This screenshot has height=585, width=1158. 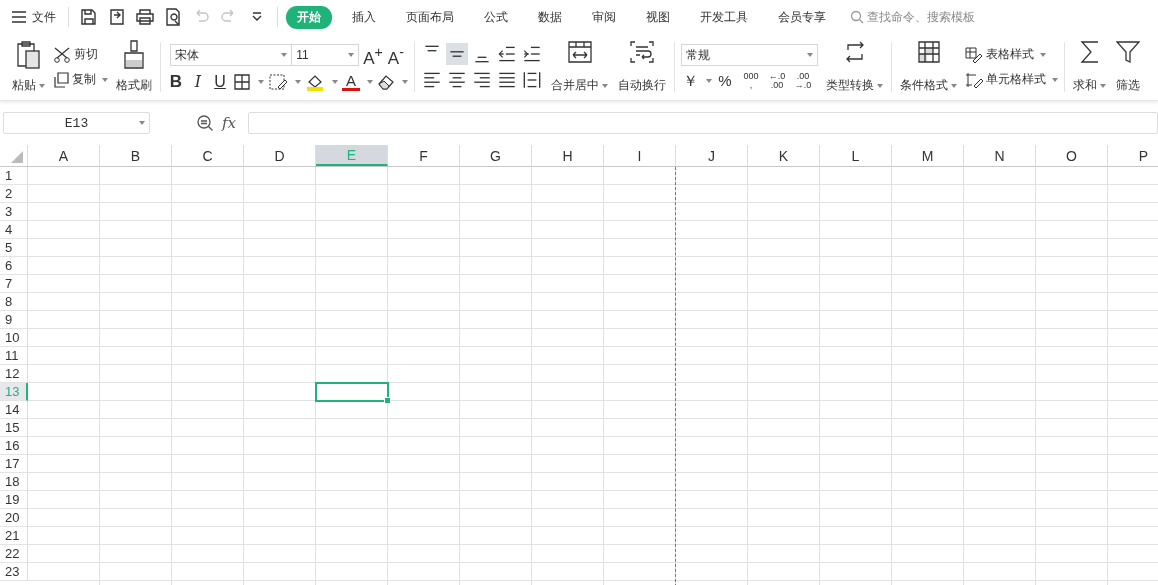 I want to click on wrap-text-icon, so click(x=642, y=52).